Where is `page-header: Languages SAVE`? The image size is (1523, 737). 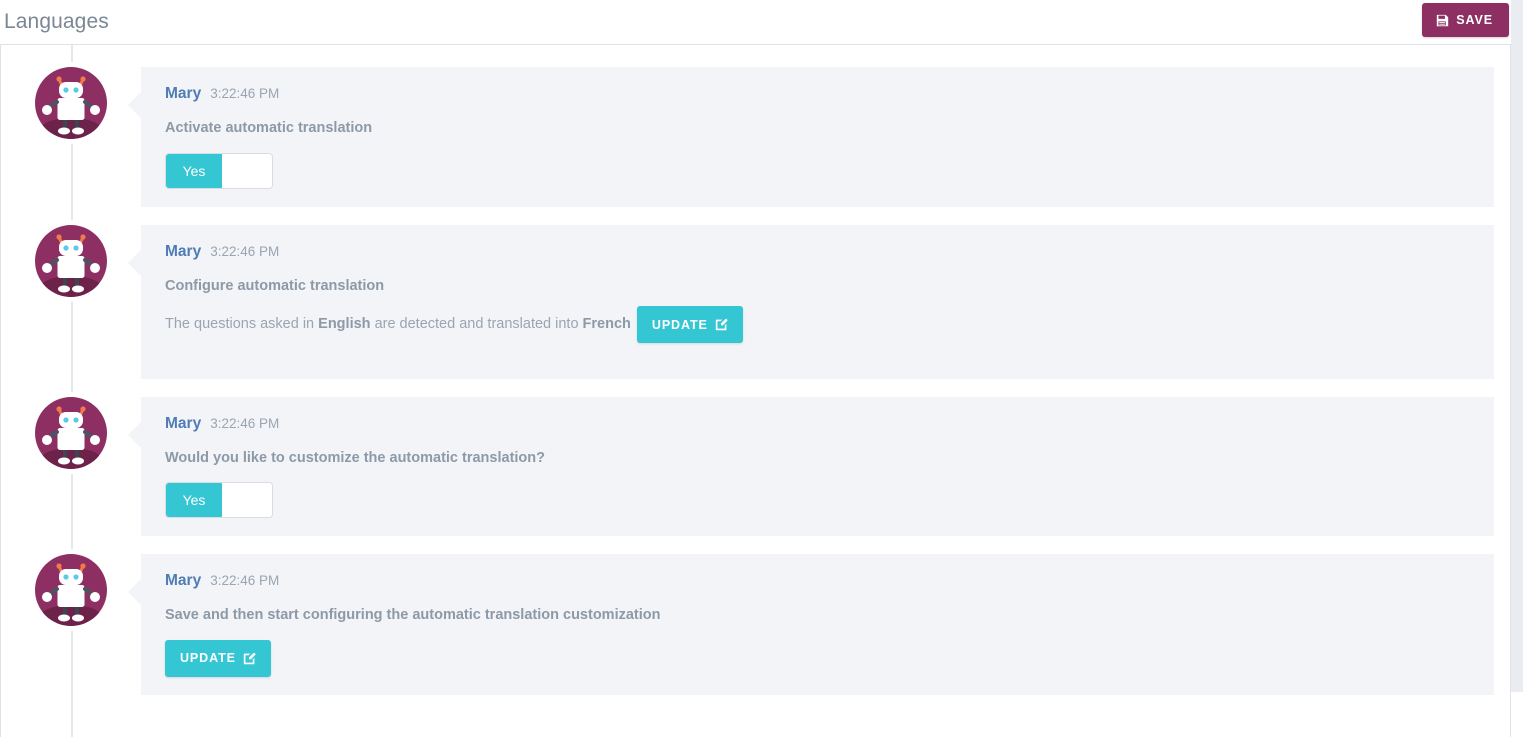 page-header: Languages SAVE is located at coordinates (761, 22).